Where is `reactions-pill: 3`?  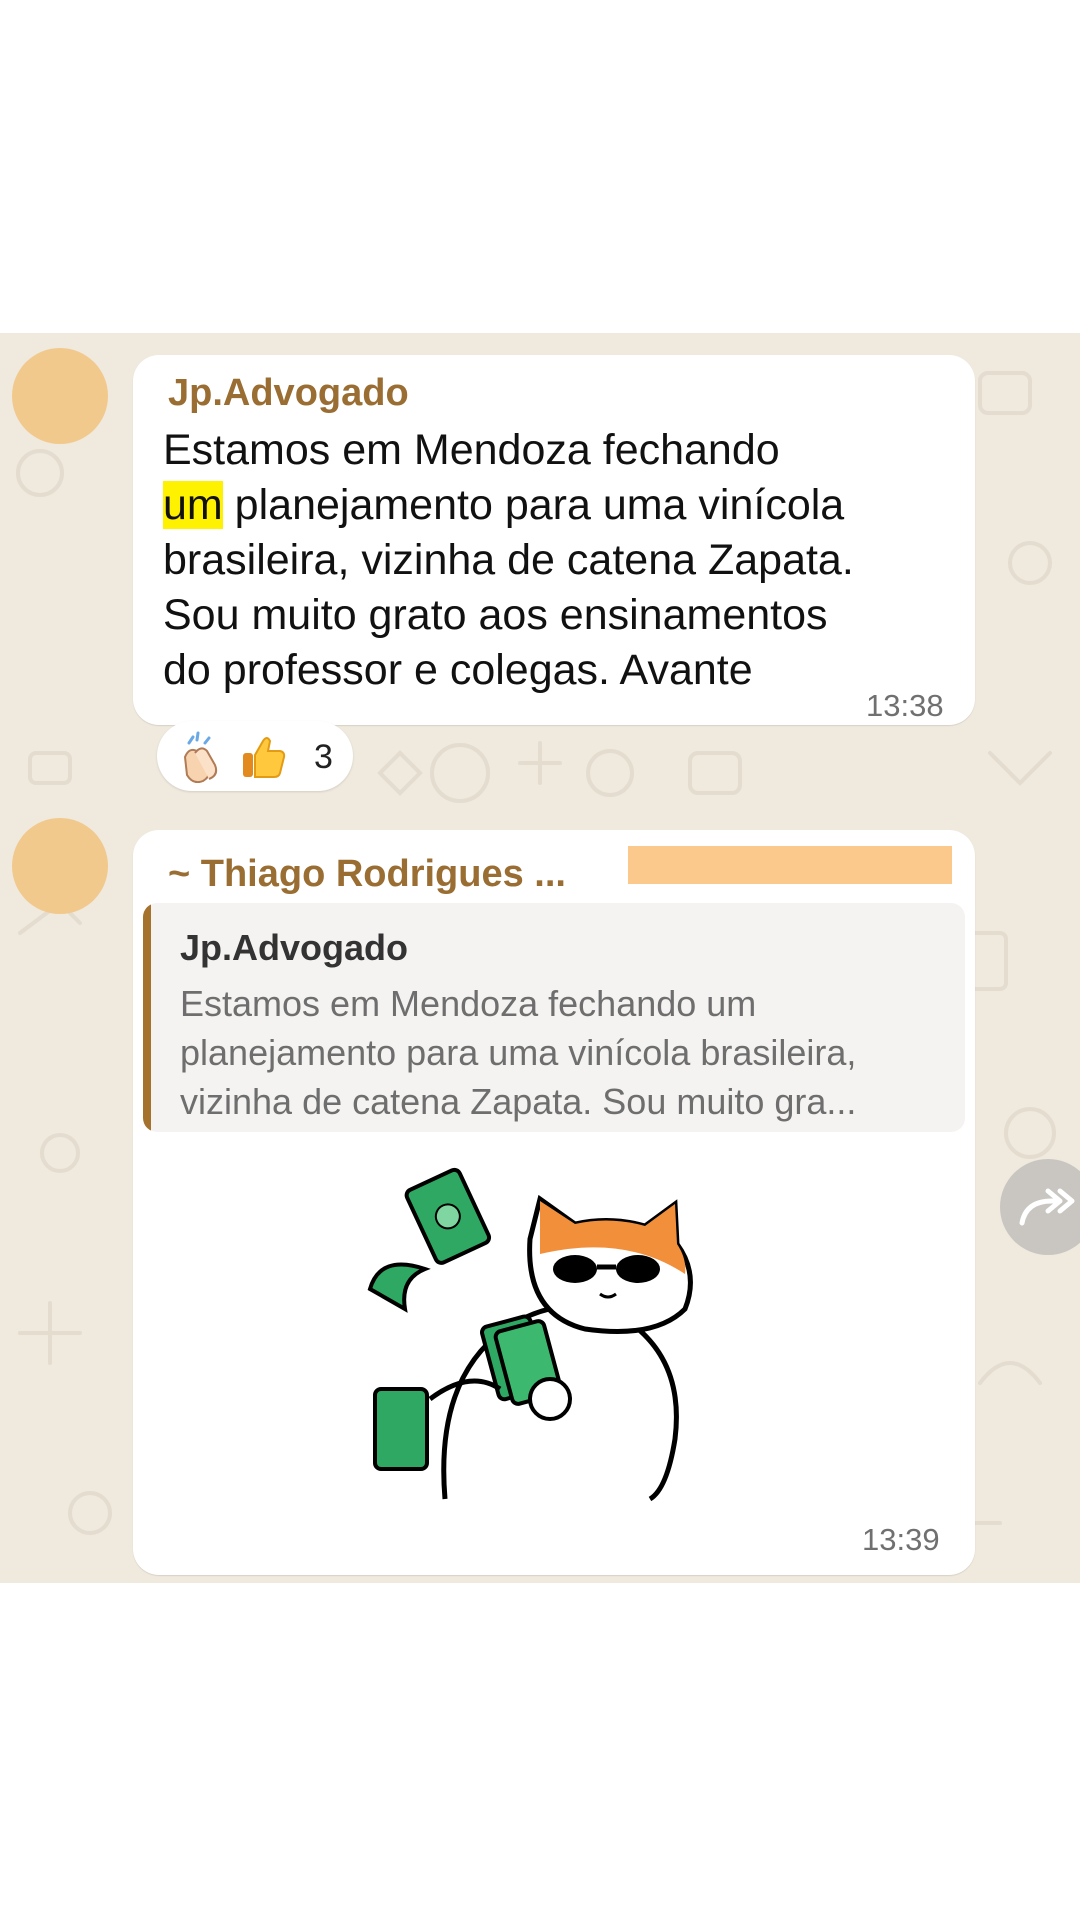
reactions-pill: 3 is located at coordinates (255, 756).